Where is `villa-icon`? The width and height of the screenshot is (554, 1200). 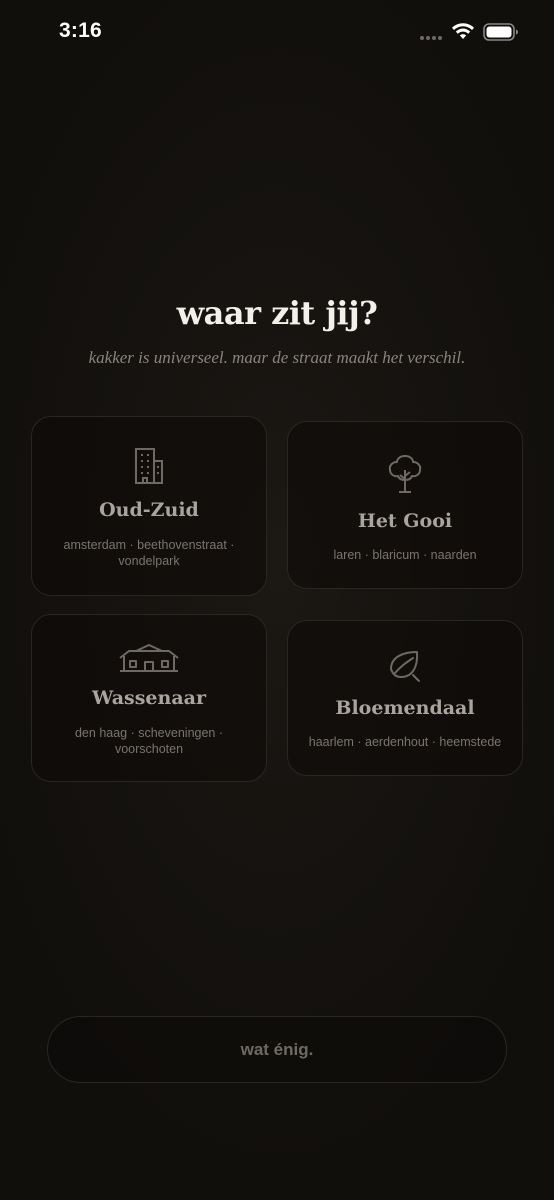
villa-icon is located at coordinates (149, 658).